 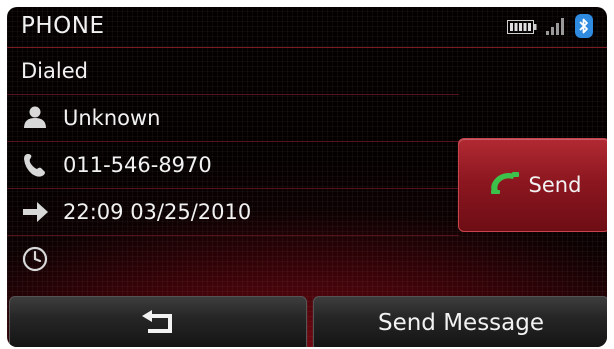 What do you see at coordinates (35, 259) in the screenshot?
I see `clock-icon` at bounding box center [35, 259].